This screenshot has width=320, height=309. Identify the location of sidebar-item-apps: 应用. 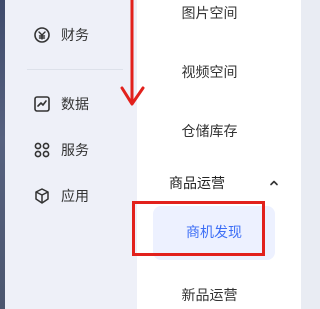
(61, 196).